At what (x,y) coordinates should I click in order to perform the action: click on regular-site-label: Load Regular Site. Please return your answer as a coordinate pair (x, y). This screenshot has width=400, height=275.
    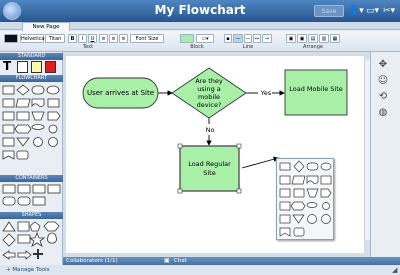
    Looking at the image, I should click on (209, 168).